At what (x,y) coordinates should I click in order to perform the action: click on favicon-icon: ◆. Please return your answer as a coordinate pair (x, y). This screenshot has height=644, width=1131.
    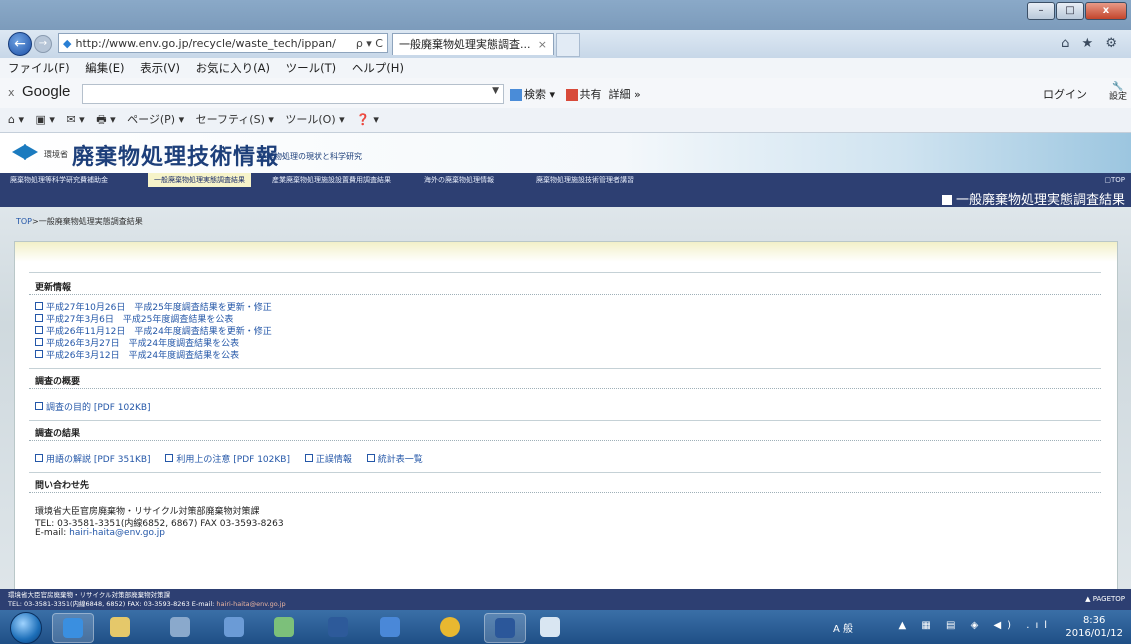
    Looking at the image, I should click on (67, 43).